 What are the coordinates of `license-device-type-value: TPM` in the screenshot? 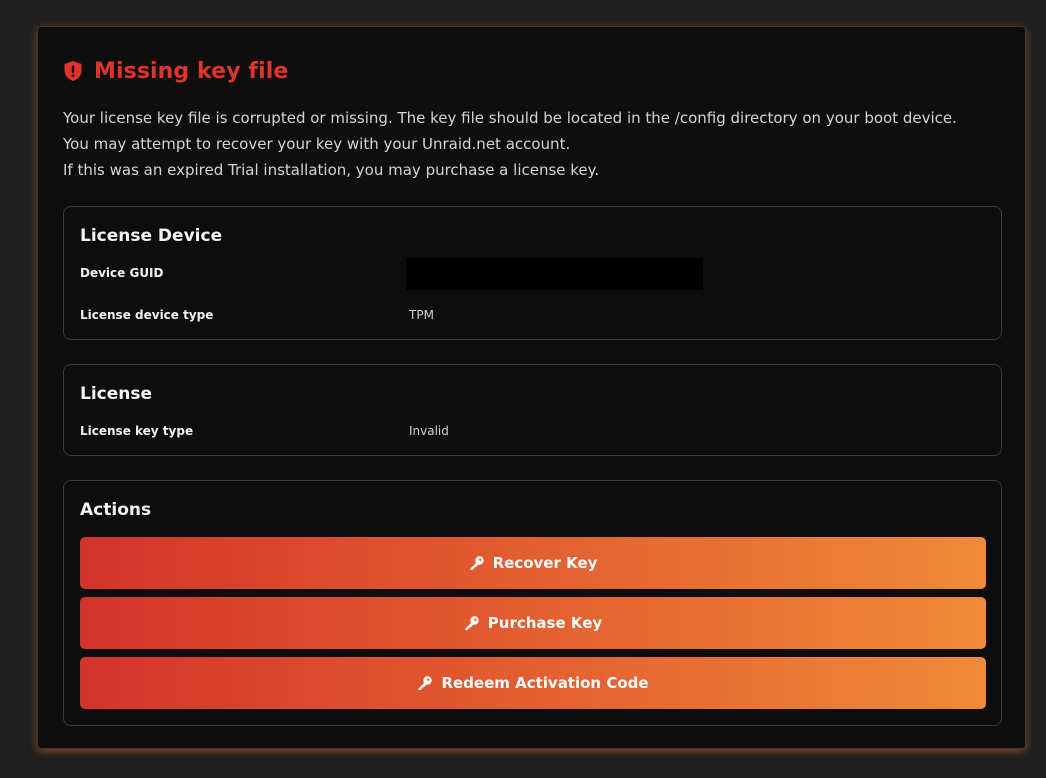 It's located at (421, 315).